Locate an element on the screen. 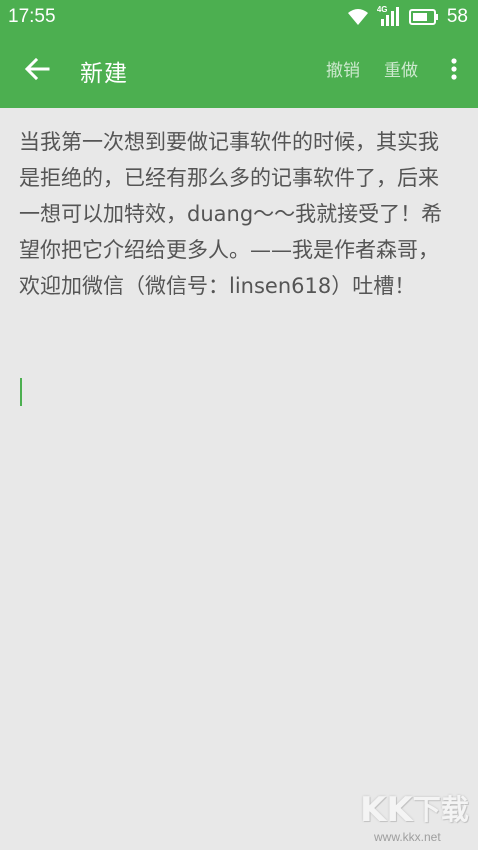 The image size is (478, 850). more-vert-icon is located at coordinates (454, 71).